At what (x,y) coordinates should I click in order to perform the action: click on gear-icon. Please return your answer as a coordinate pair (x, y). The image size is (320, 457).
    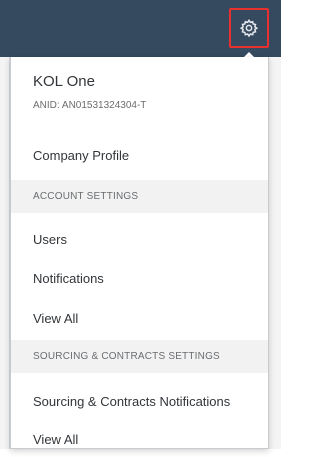
    Looking at the image, I should click on (249, 28).